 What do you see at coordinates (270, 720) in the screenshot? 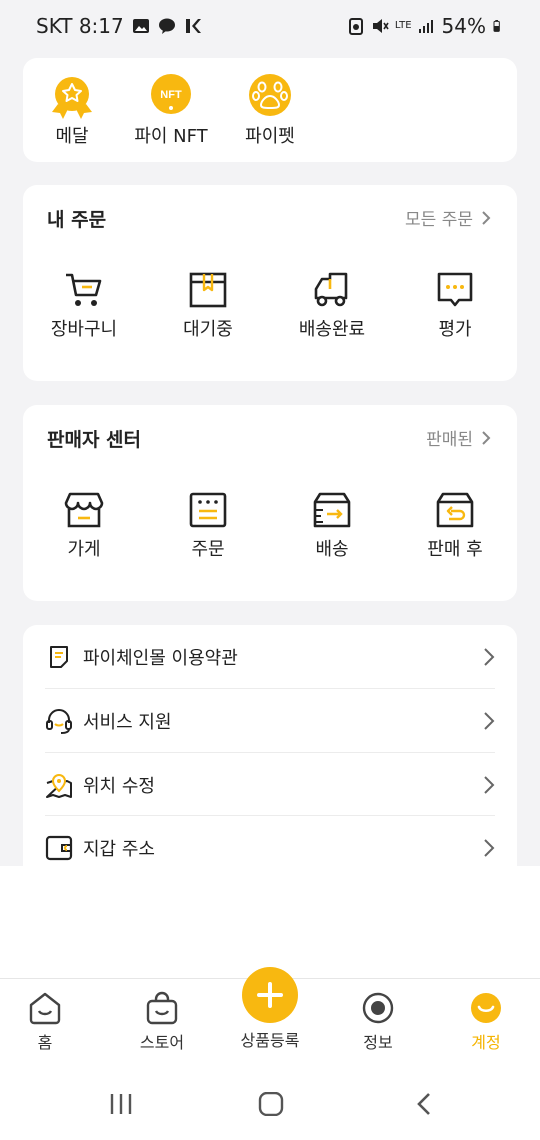
I see `support-row: 서비스 지원` at bounding box center [270, 720].